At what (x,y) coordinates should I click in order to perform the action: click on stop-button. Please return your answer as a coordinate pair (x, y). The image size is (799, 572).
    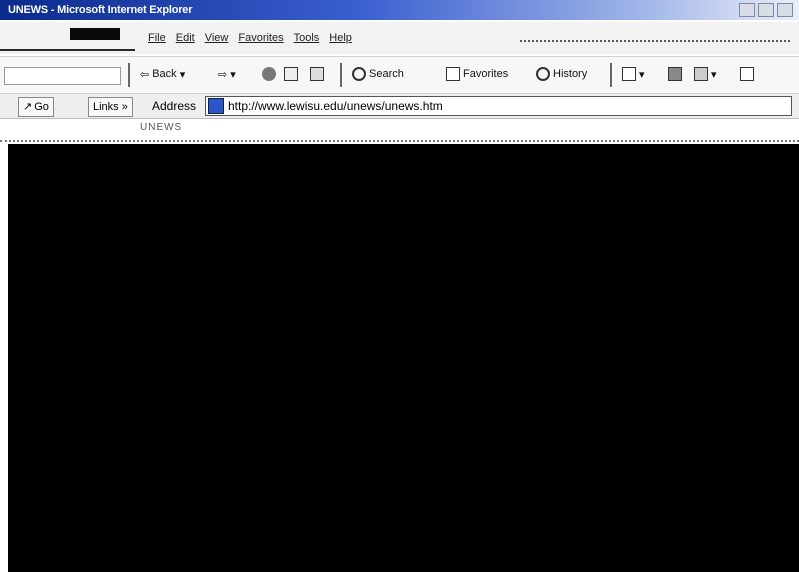
    Looking at the image, I should click on (269, 74).